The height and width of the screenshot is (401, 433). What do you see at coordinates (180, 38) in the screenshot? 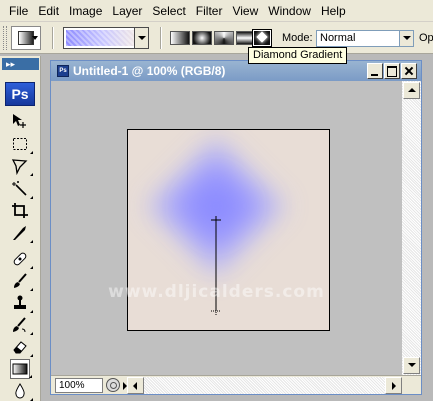
I see `linear-gradient-icon` at bounding box center [180, 38].